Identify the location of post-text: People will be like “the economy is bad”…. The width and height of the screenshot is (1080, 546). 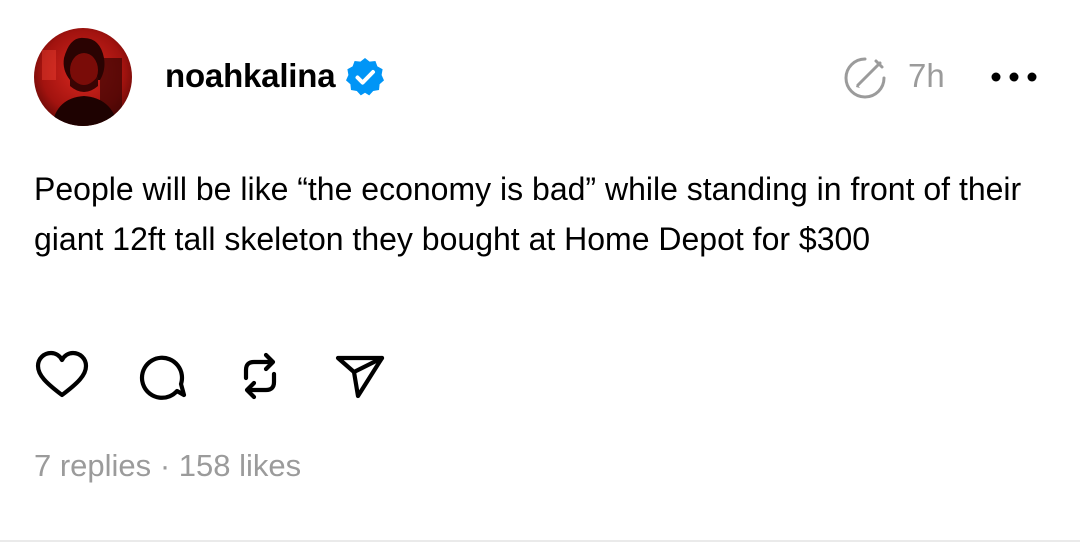
(528, 214).